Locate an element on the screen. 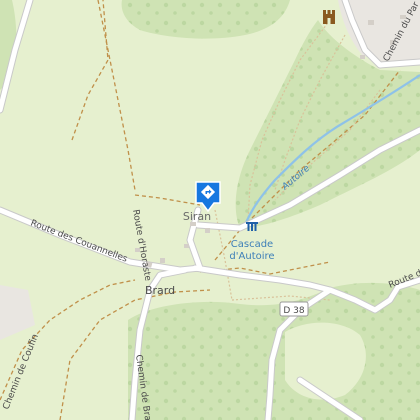 This screenshot has width=420, height=420. label-d38: D 38 is located at coordinates (294, 311).